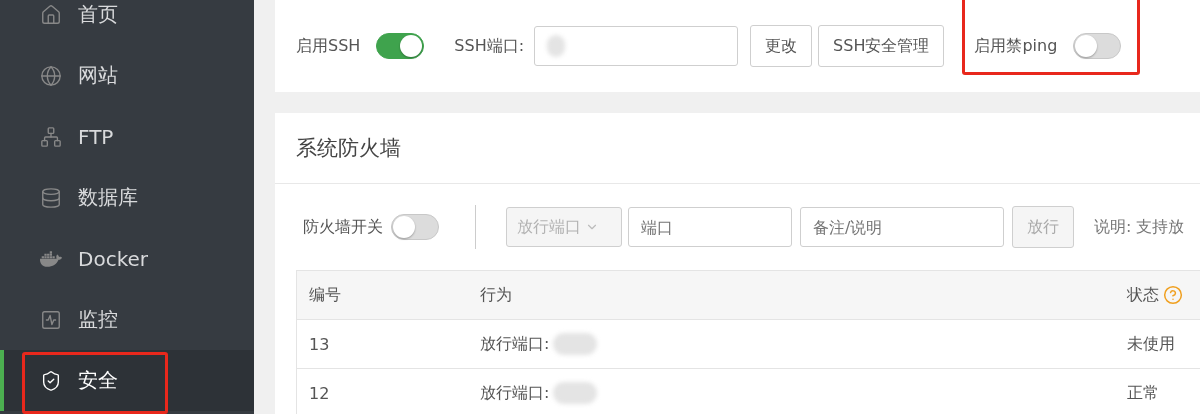 The image size is (1200, 414). I want to click on shield-check-icon, so click(51, 380).